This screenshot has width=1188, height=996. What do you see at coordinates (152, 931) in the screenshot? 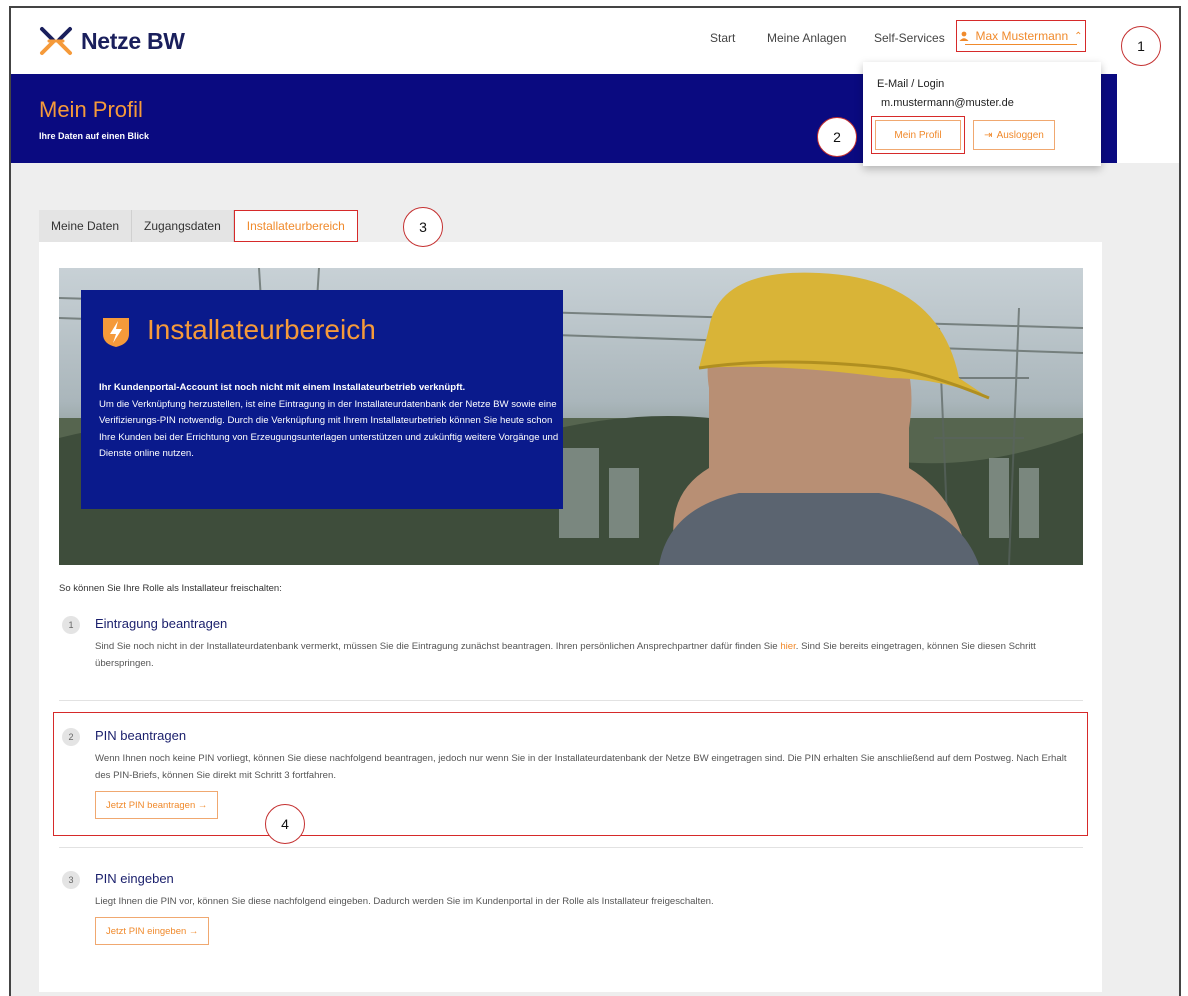
I see `pin-eingeben-button: Jetzt PIN eingeben →` at bounding box center [152, 931].